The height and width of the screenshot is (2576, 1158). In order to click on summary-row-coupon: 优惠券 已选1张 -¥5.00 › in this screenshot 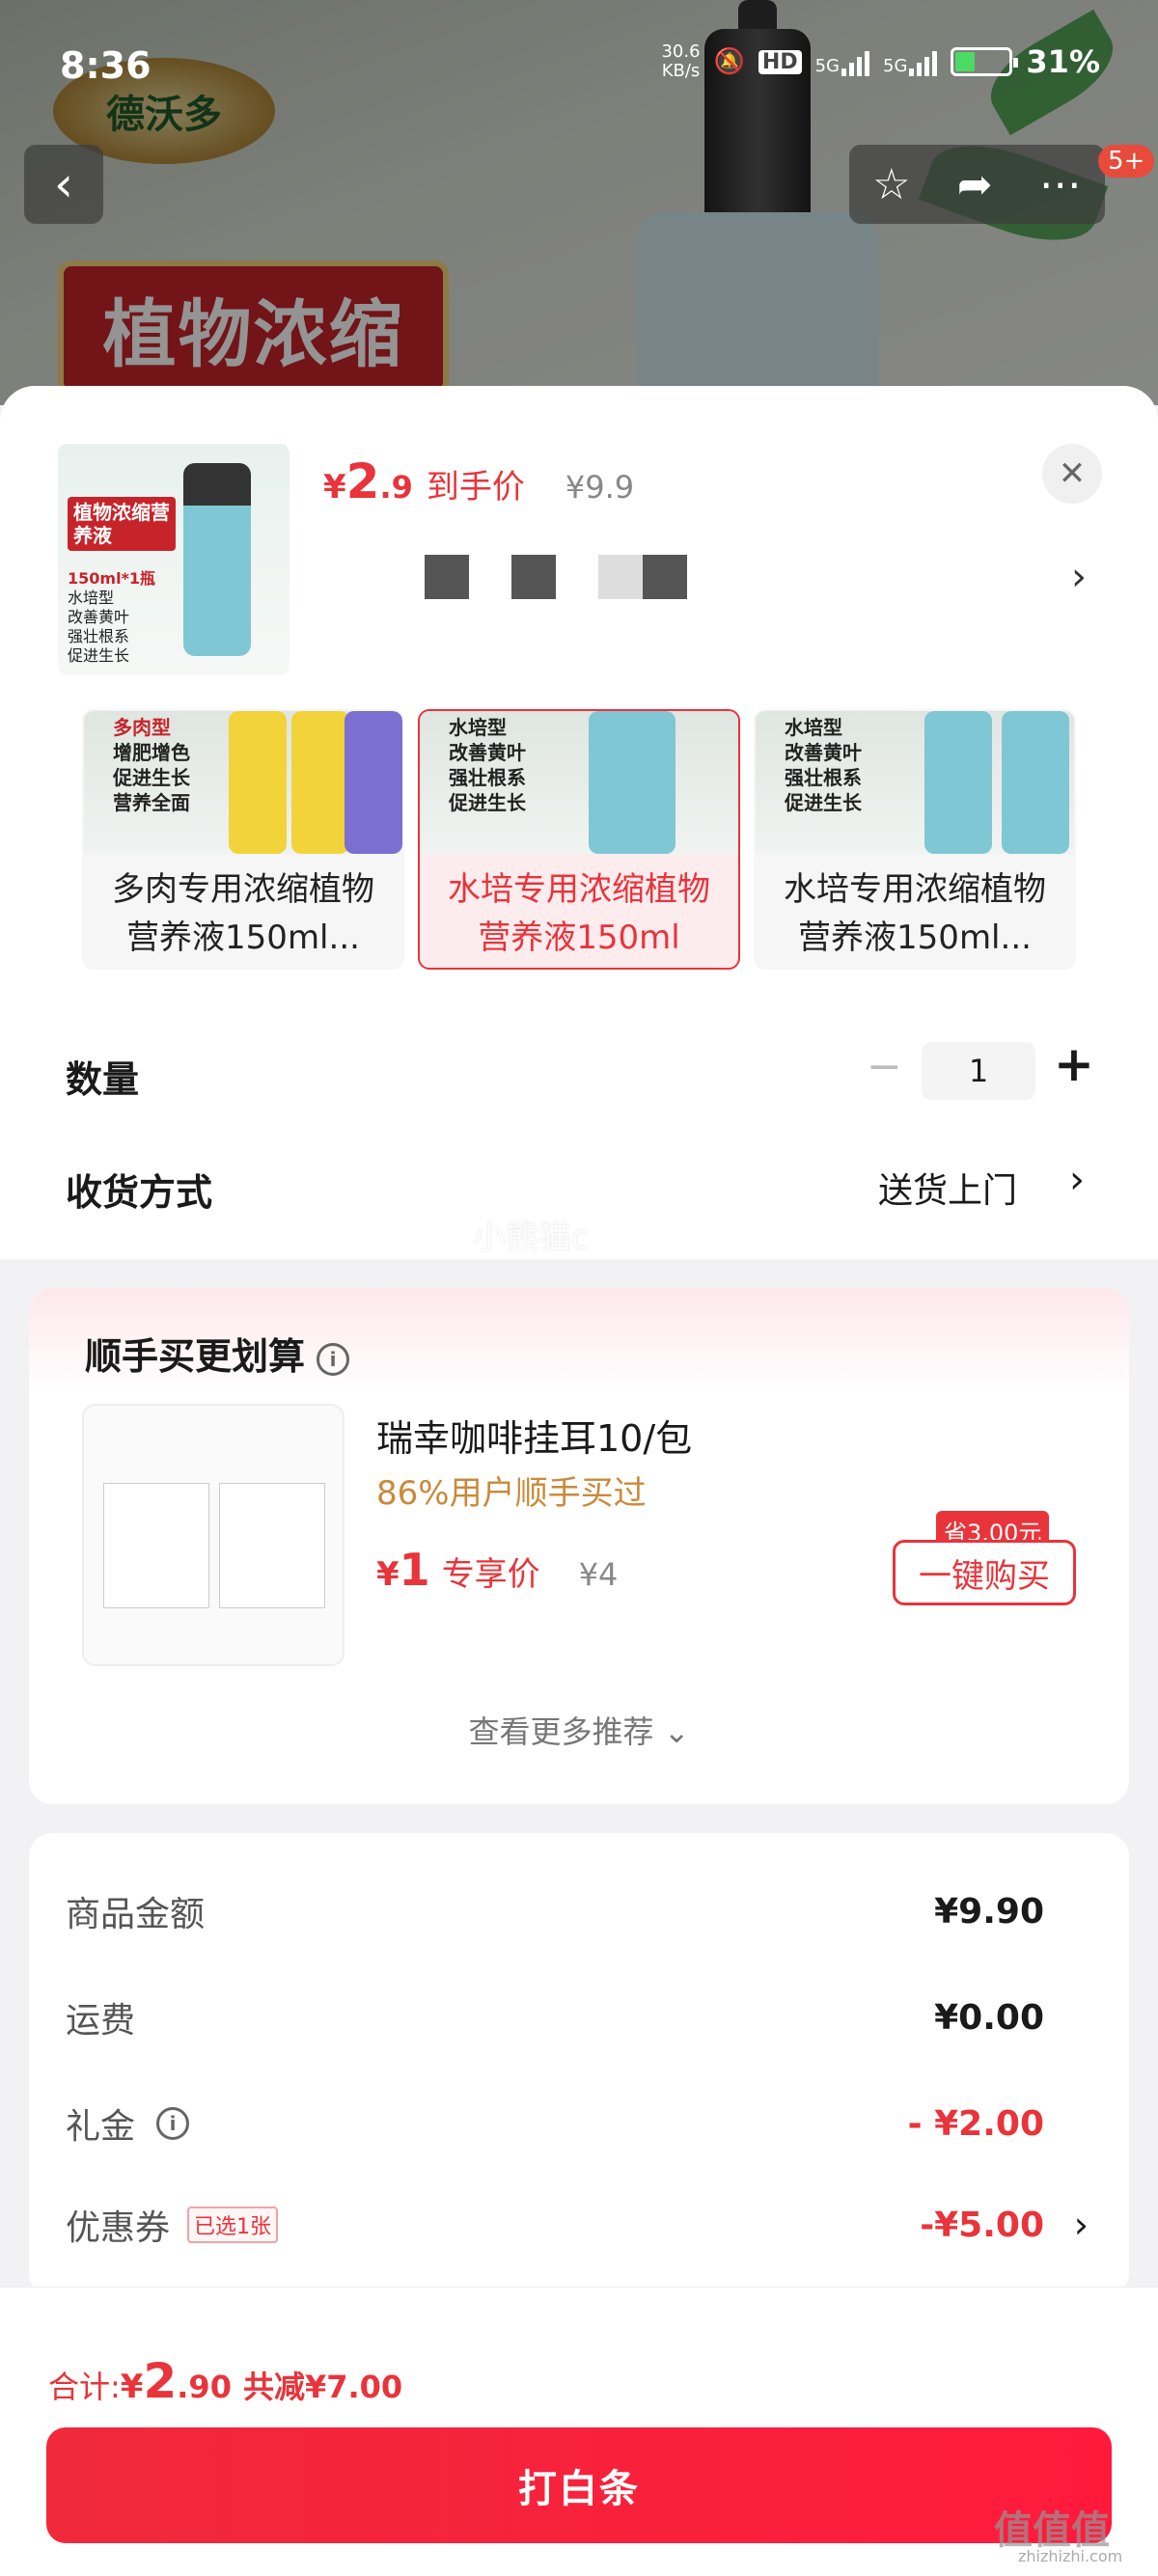, I will do `click(577, 2225)`.